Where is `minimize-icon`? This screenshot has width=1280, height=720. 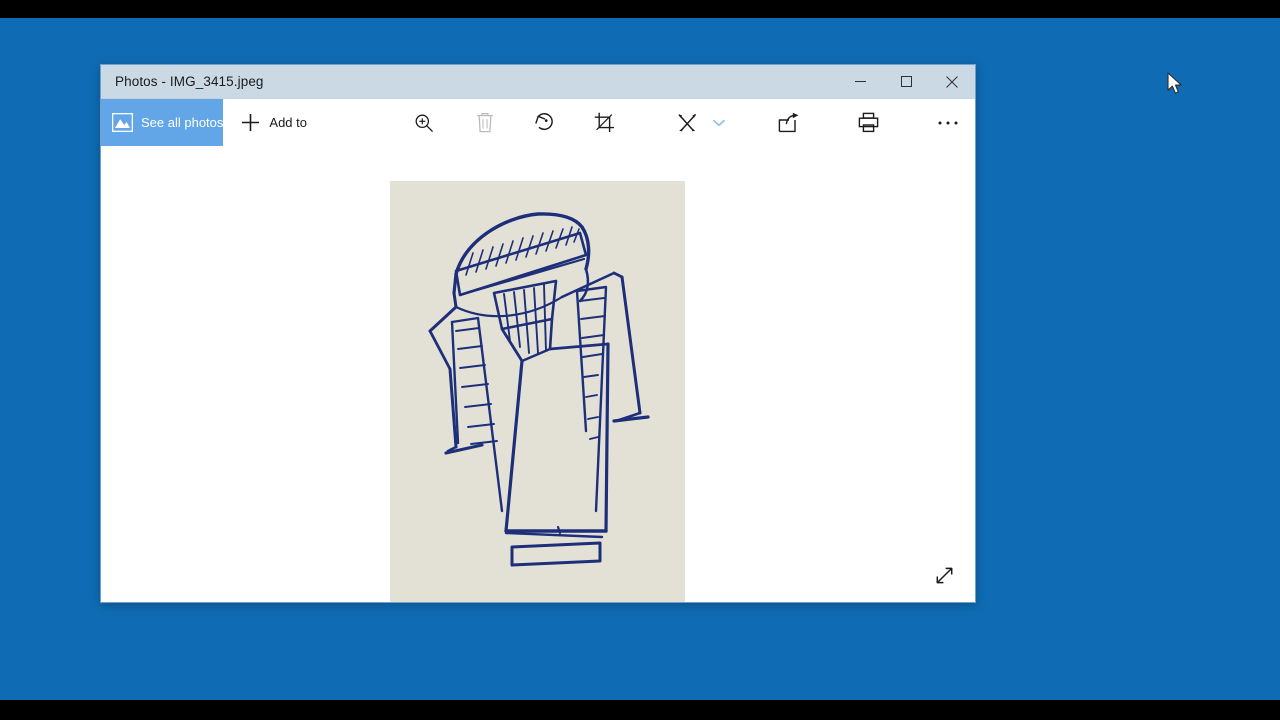
minimize-icon is located at coordinates (860, 81).